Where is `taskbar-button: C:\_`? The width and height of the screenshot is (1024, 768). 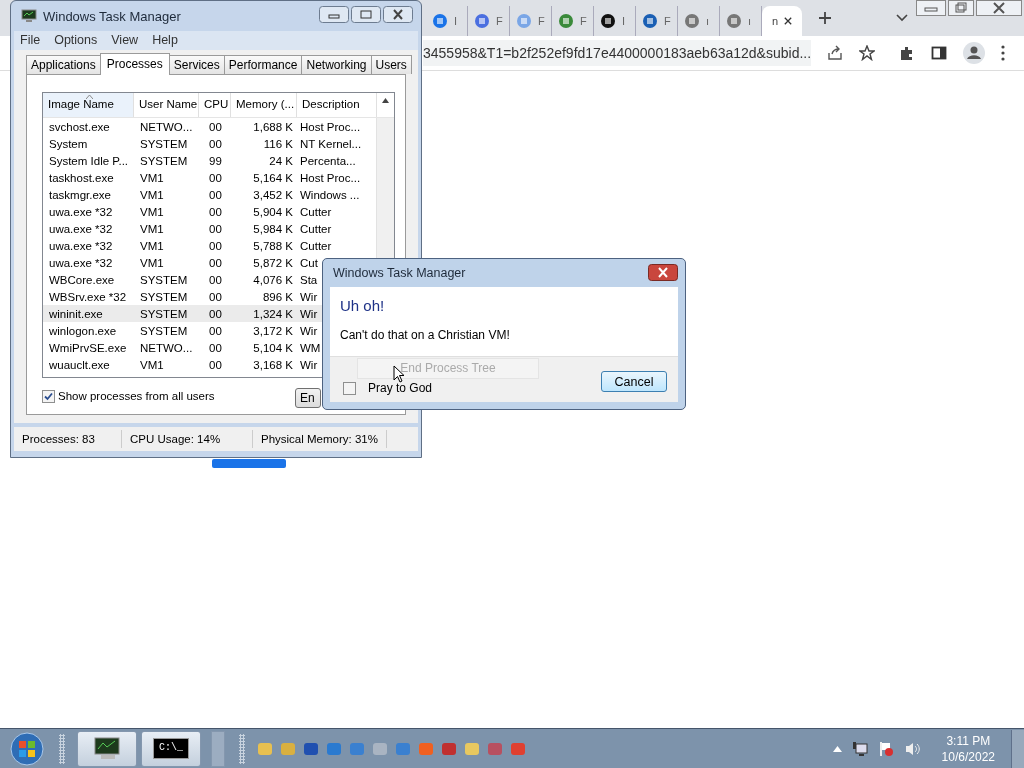
taskbar-button: C:\_ is located at coordinates (171, 748).